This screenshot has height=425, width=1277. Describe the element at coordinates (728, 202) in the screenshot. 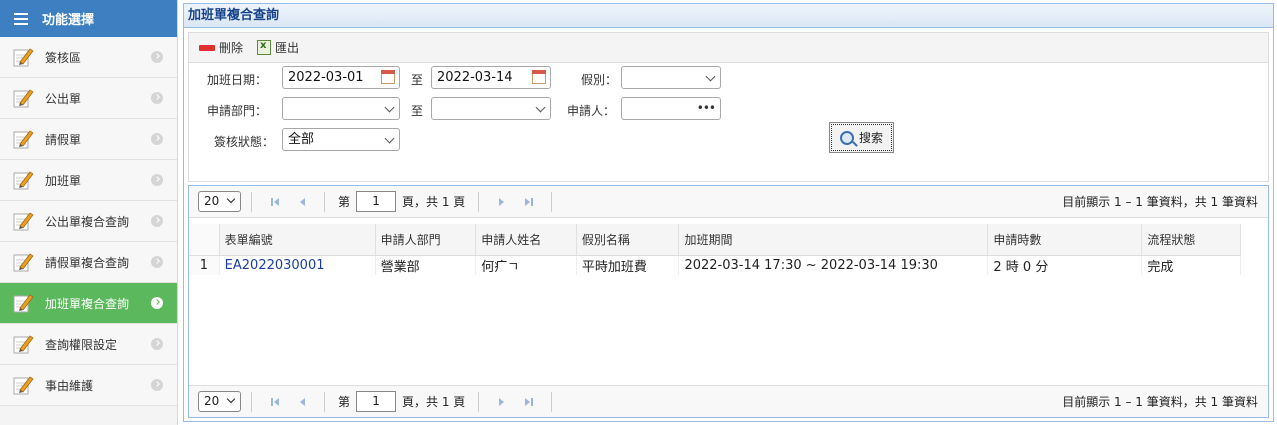

I see `pager-top: 20 第 1 頁，共 1 頁 目前顯示 1 – 1 筆資料，共 1 筆資料` at that location.